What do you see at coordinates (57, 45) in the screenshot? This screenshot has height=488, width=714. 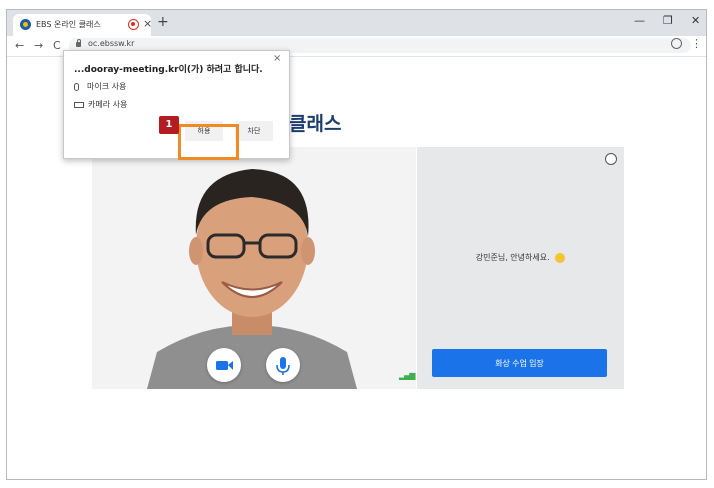 I see `reload-button: C` at bounding box center [57, 45].